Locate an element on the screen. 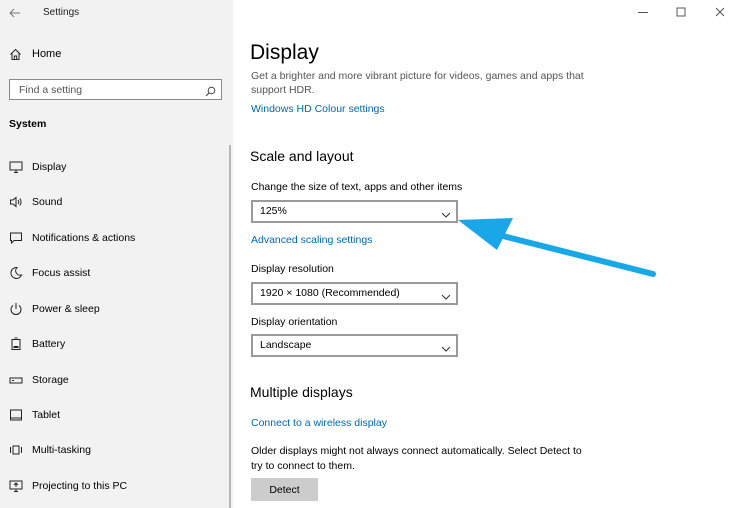 Image resolution: width=750 pixels, height=508 pixels. wireless-display-link: Connect to a wireless display is located at coordinates (319, 423).